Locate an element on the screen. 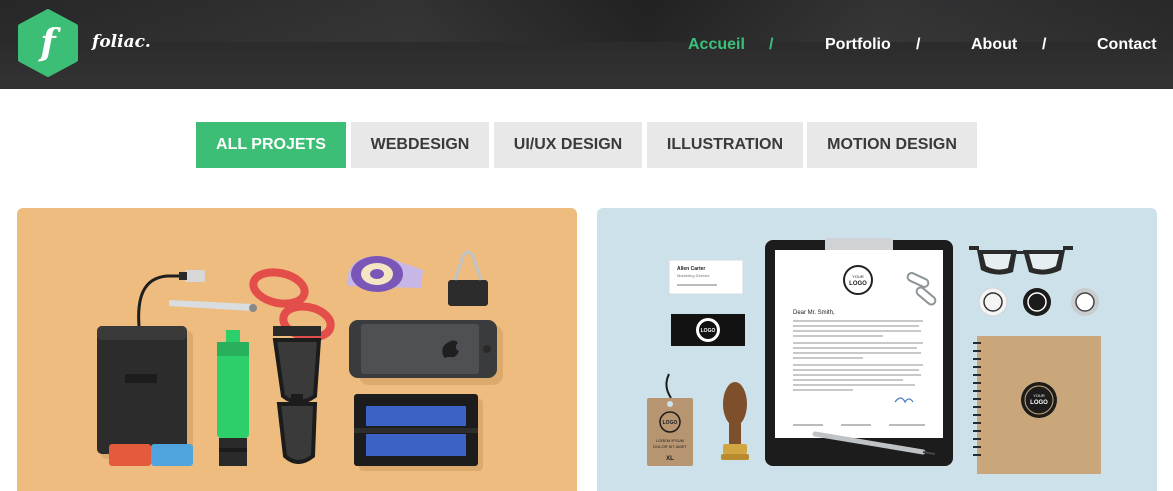 This screenshot has width=1173, height=491. hexagon-logo-icon: f is located at coordinates (48, 43).